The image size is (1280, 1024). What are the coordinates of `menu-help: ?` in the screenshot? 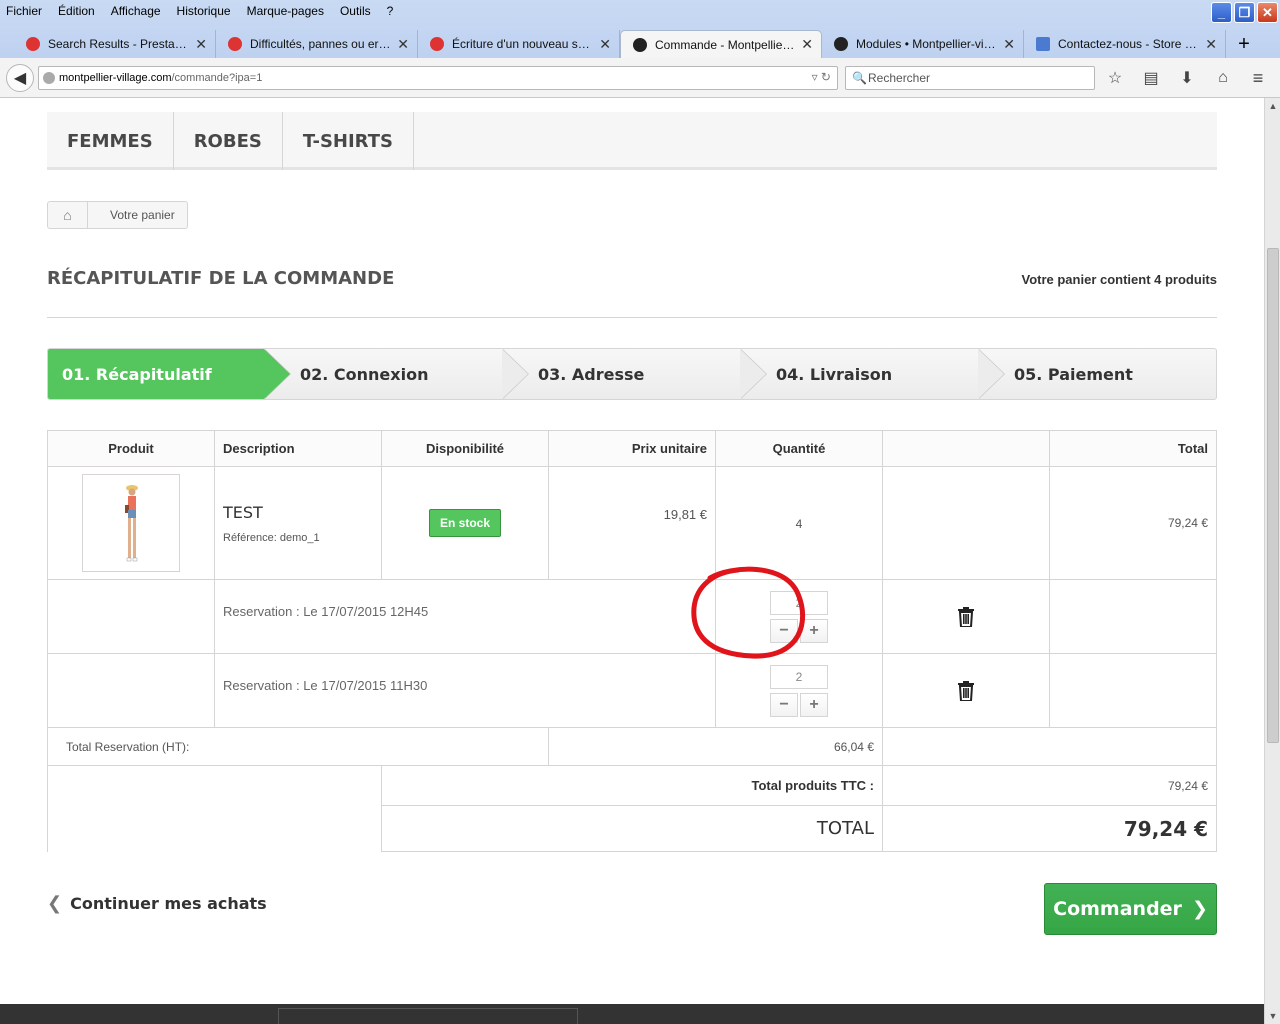 It's located at (390, 11).